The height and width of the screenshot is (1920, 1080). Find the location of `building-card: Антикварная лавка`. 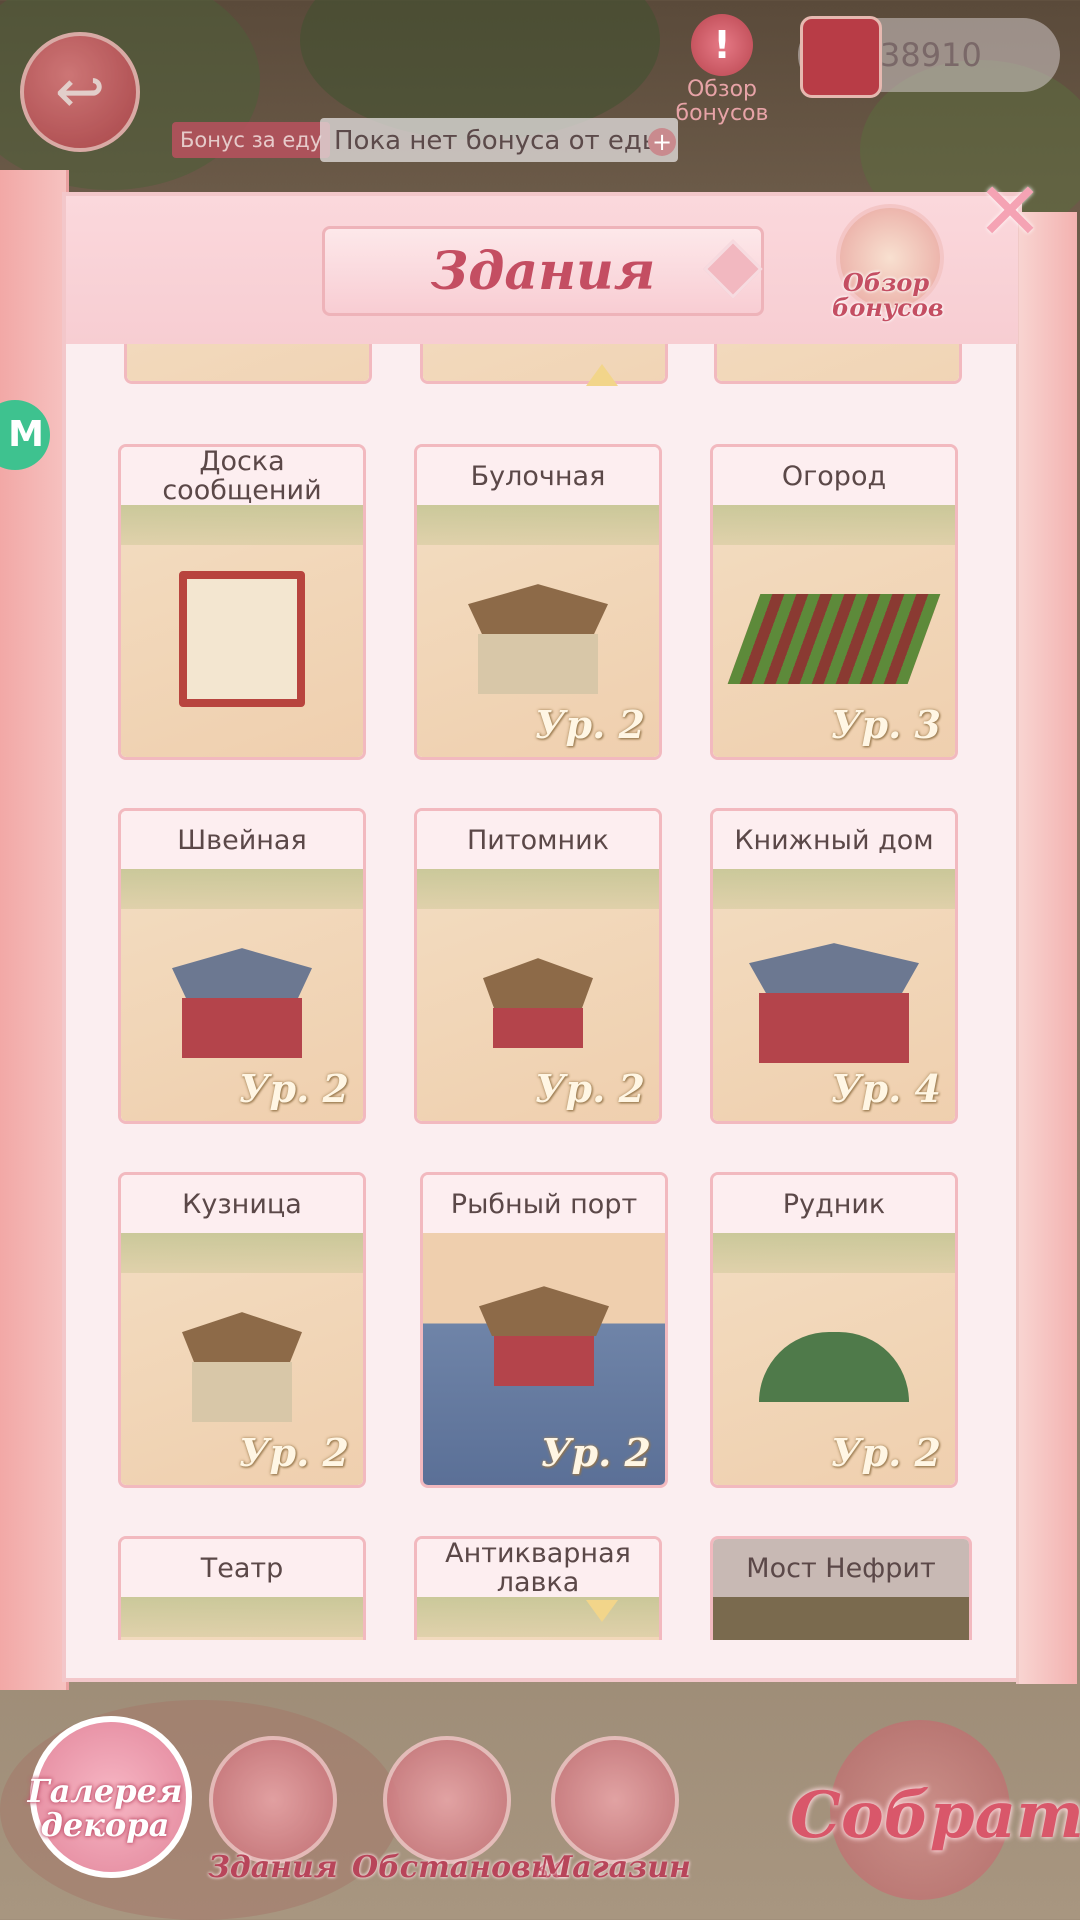

building-card: Антикварная лавка is located at coordinates (538, 1588).